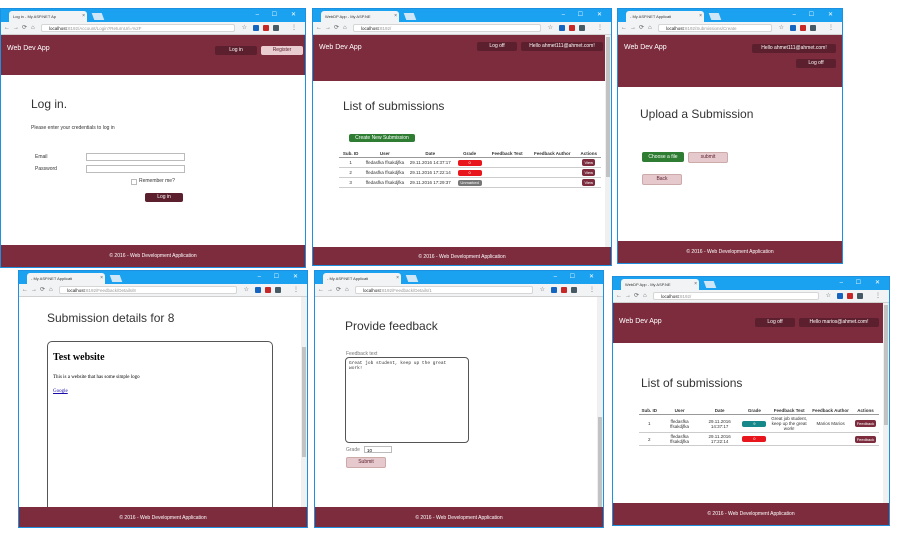 The image size is (901, 536). I want to click on url-field: localhost:8192/Submissions/Create, so click(715, 28).